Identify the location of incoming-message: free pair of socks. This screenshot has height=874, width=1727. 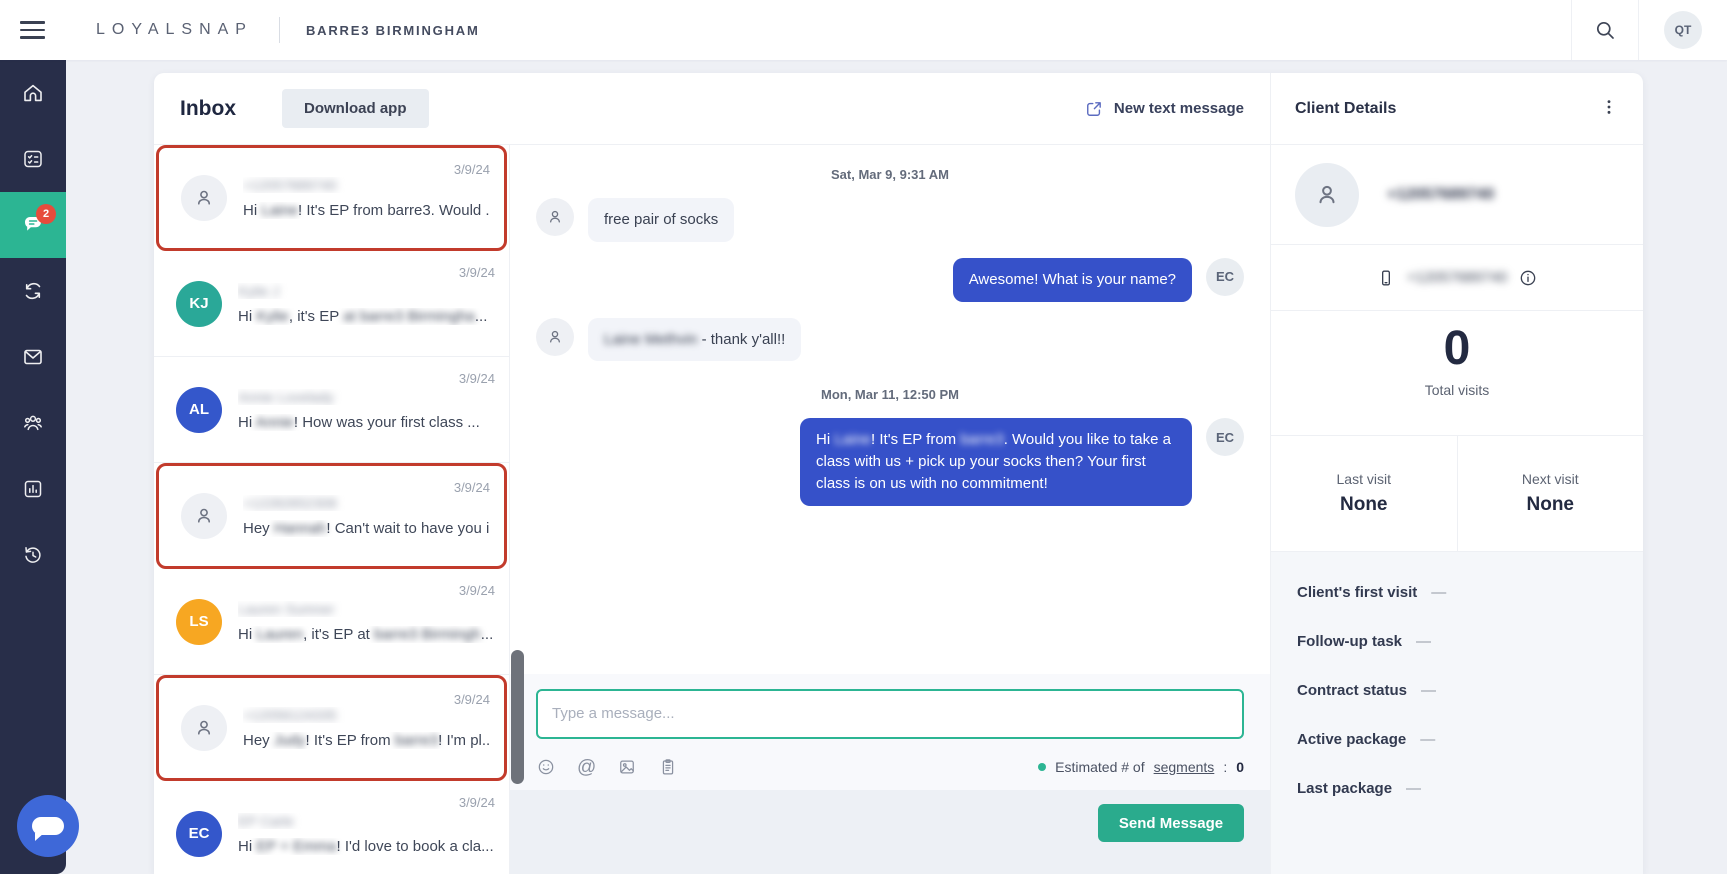
(890, 220).